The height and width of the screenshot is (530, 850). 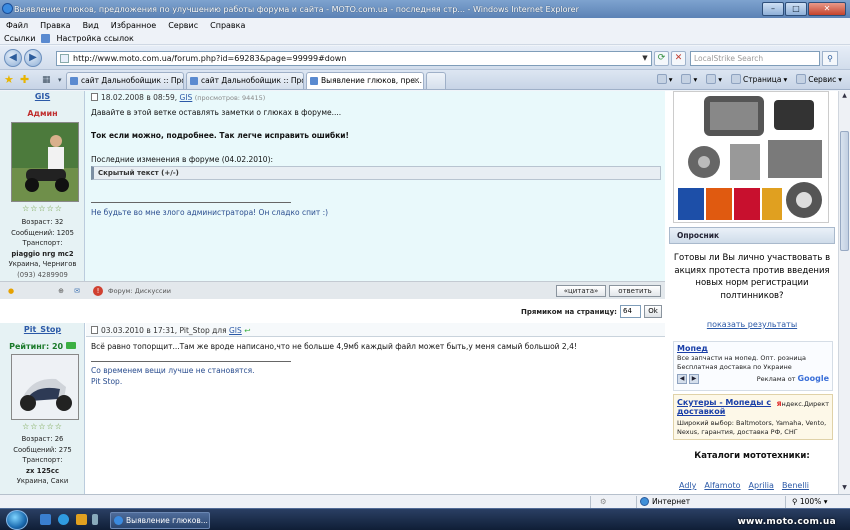 What do you see at coordinates (42, 232) in the screenshot?
I see `user-messages: Сообщений: 1205` at bounding box center [42, 232].